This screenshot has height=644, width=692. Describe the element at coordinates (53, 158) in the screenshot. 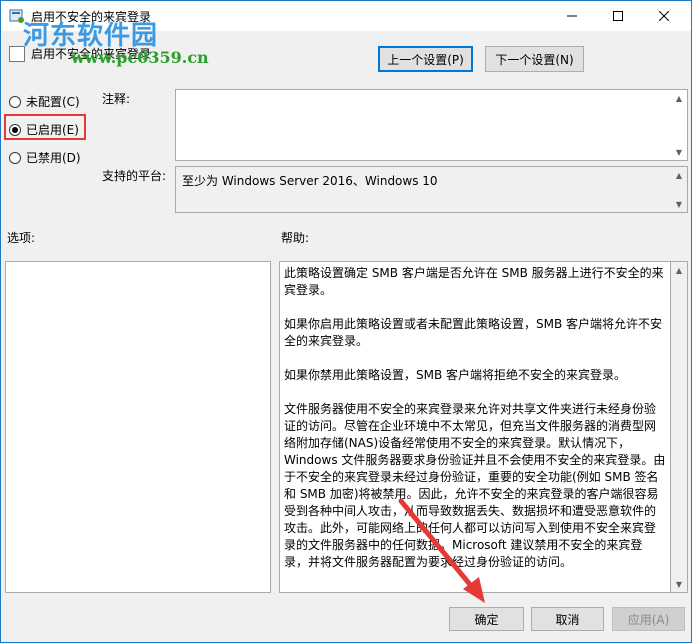

I see `radio-disabled-label: 已禁用(D)` at that location.